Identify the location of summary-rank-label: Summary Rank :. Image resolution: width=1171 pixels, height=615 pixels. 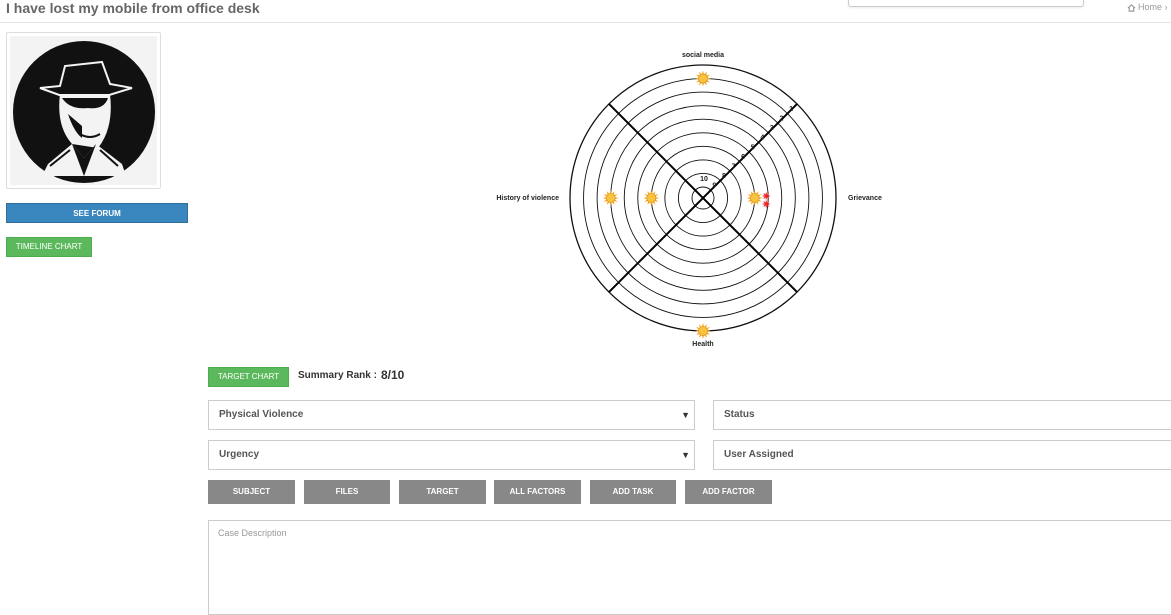
(337, 375).